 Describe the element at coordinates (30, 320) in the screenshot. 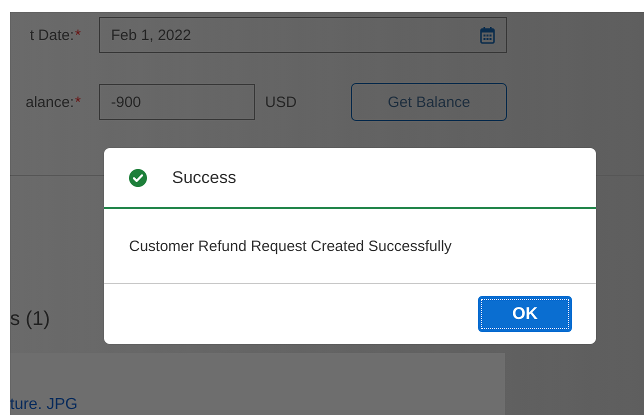

I see `attachments-title: s (1)` at that location.